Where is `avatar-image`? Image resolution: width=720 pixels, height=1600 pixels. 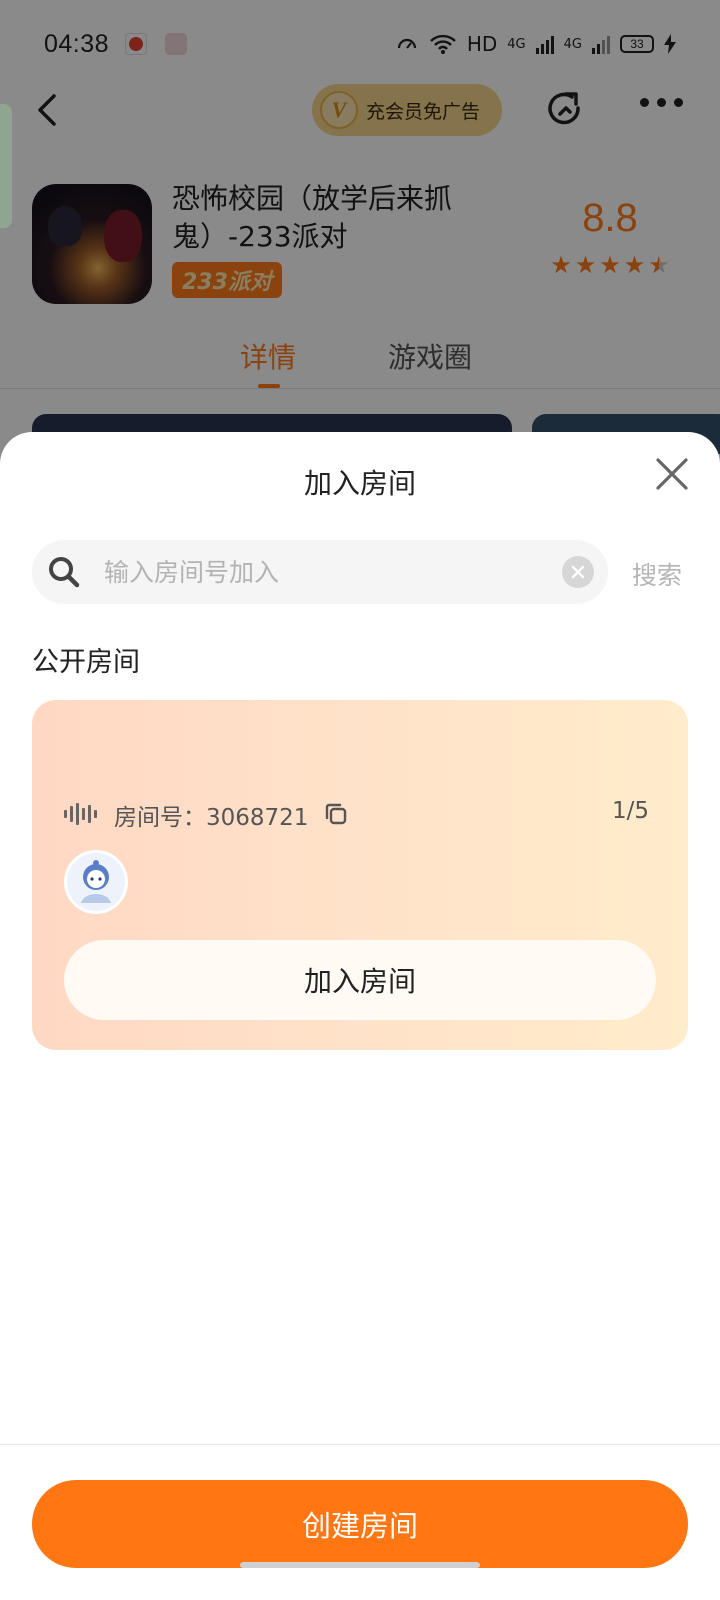
avatar-image is located at coordinates (96, 882).